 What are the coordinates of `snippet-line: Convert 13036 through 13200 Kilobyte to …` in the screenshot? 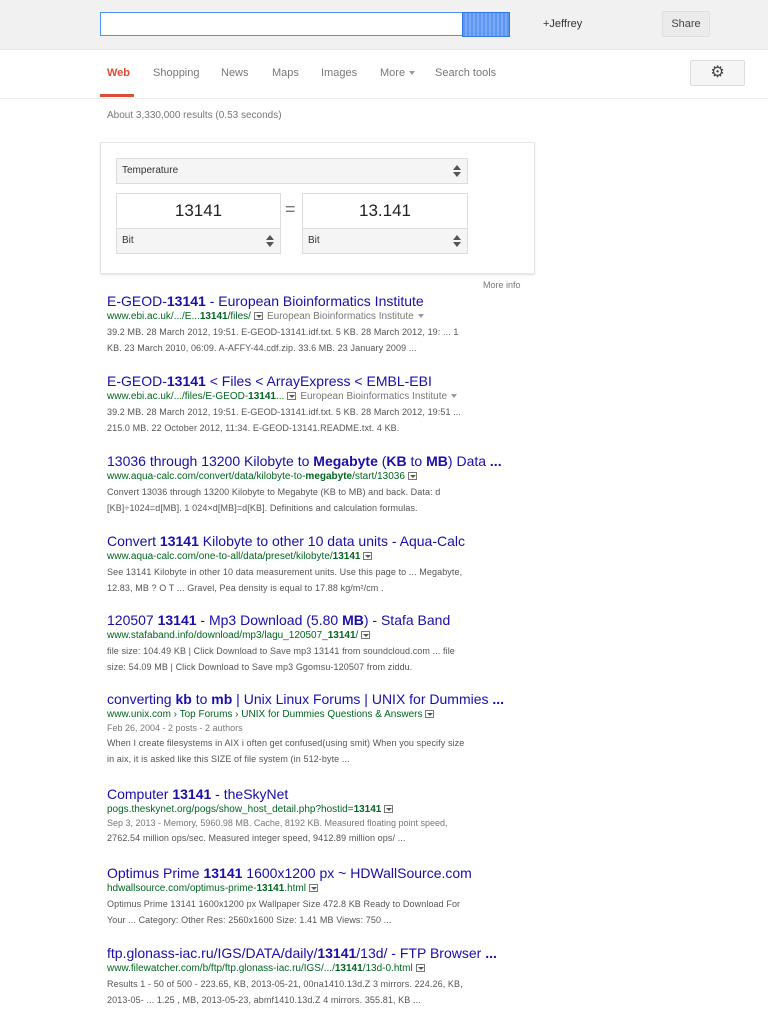 It's located at (274, 492).